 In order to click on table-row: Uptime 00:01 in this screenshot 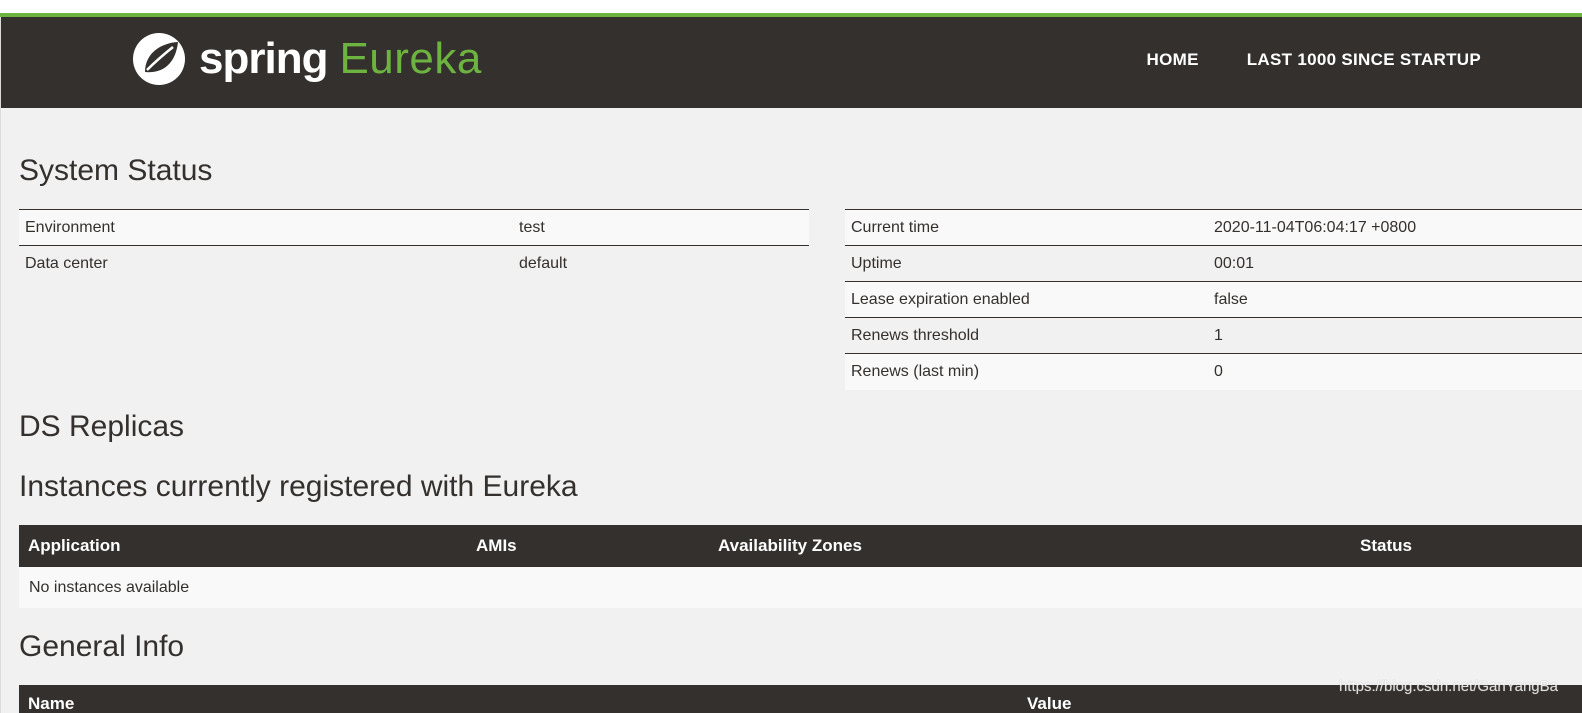, I will do `click(1213, 263)`.